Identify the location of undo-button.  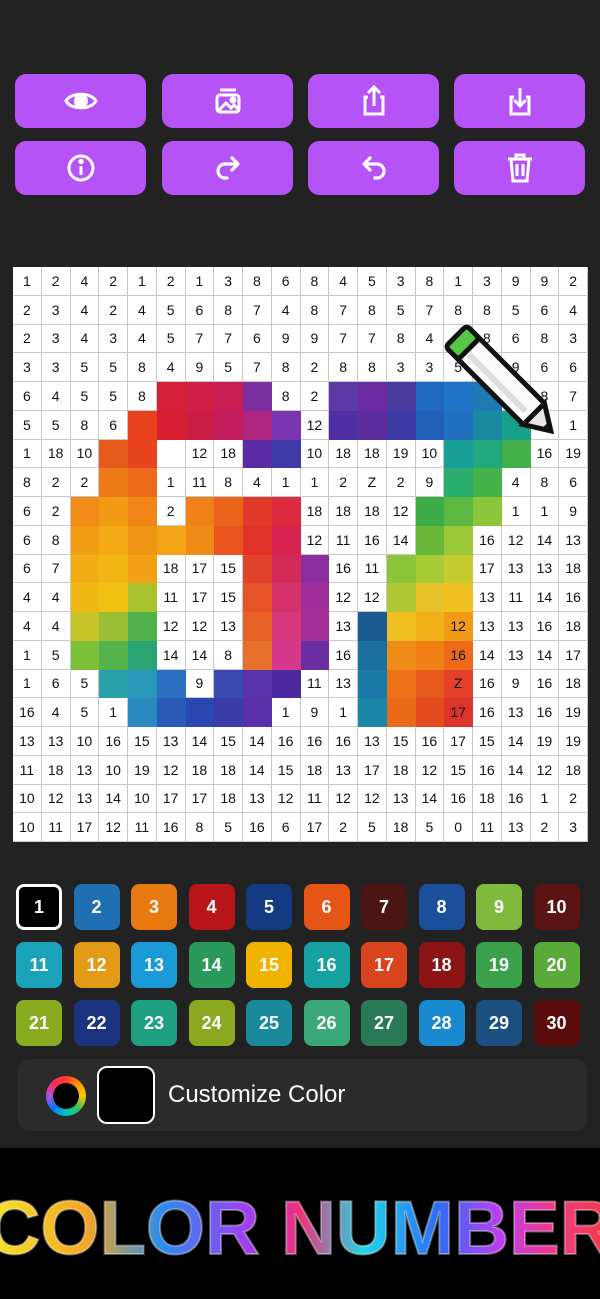
(373, 168).